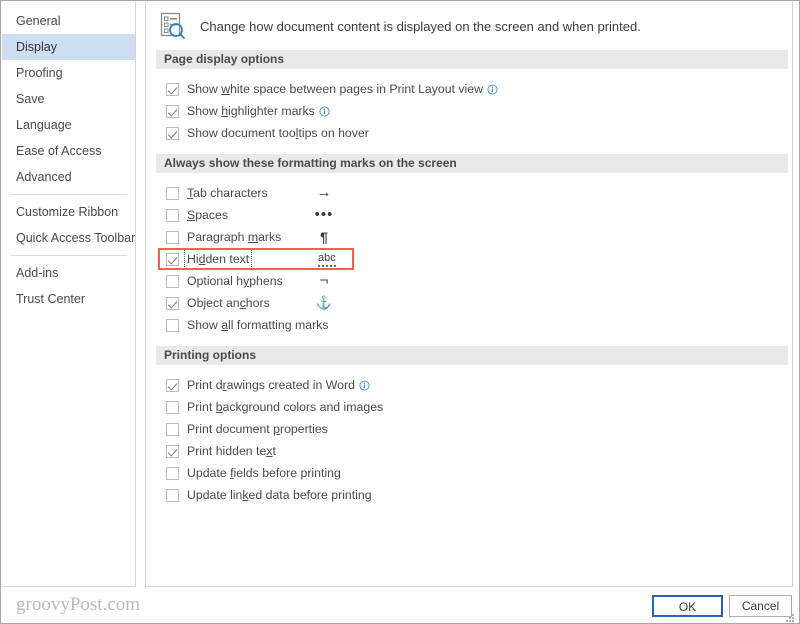 The image size is (800, 624). I want to click on sidebar-item-display: Display, so click(68, 47).